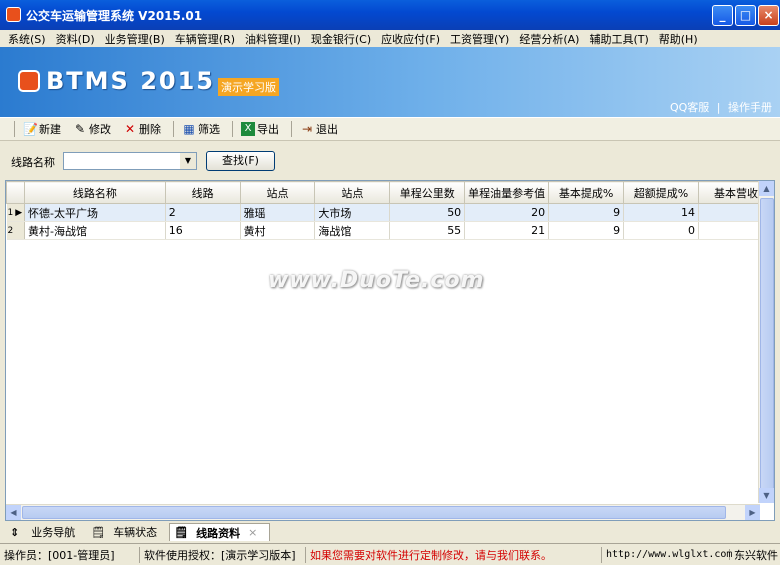  I want to click on scroll-up-icon: ▲, so click(766, 188).